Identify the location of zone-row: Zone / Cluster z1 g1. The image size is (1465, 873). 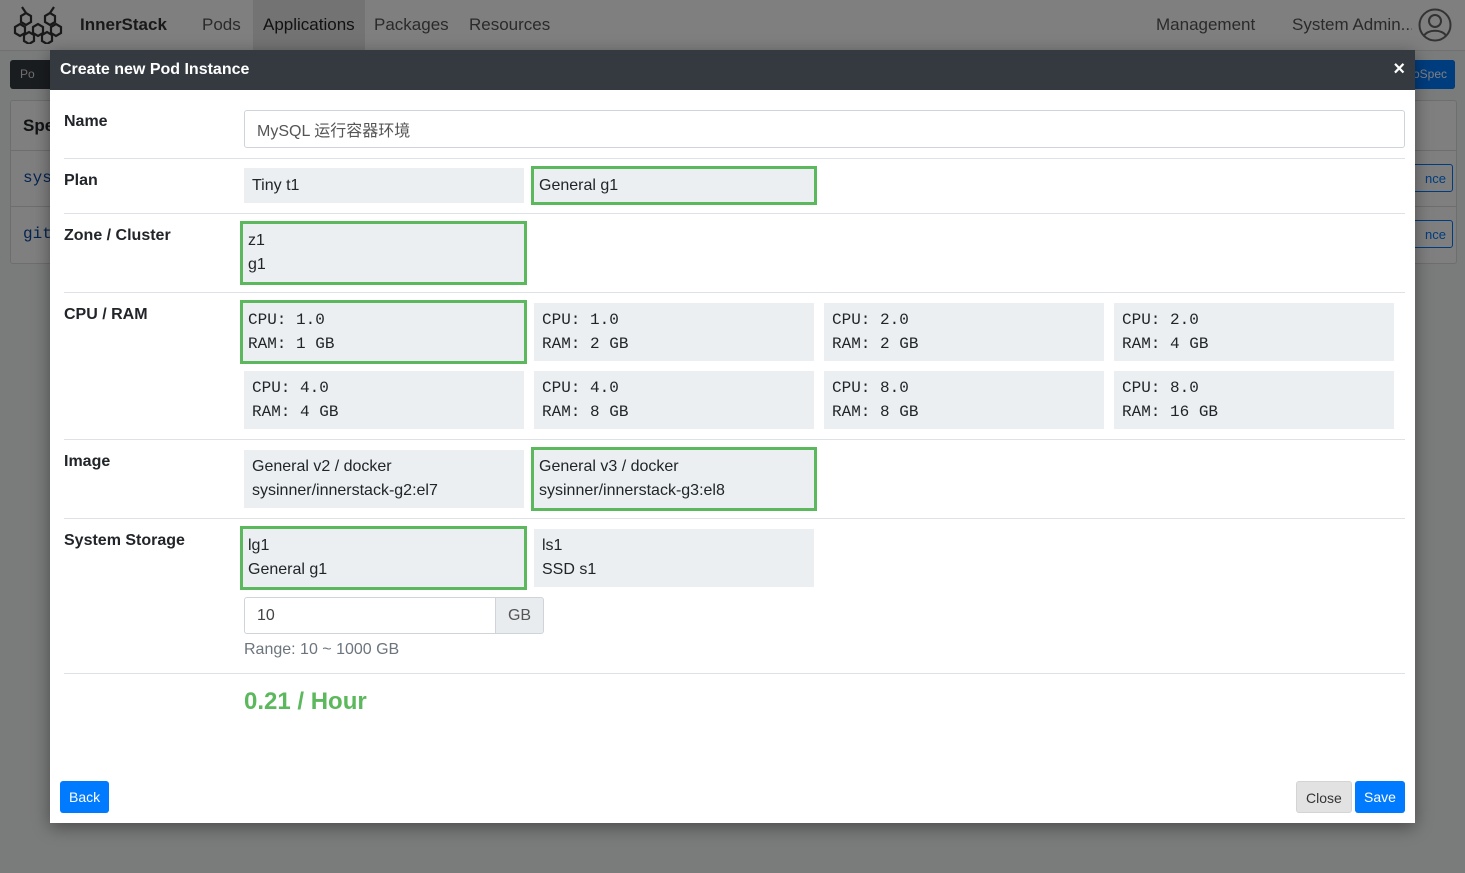
(734, 253).